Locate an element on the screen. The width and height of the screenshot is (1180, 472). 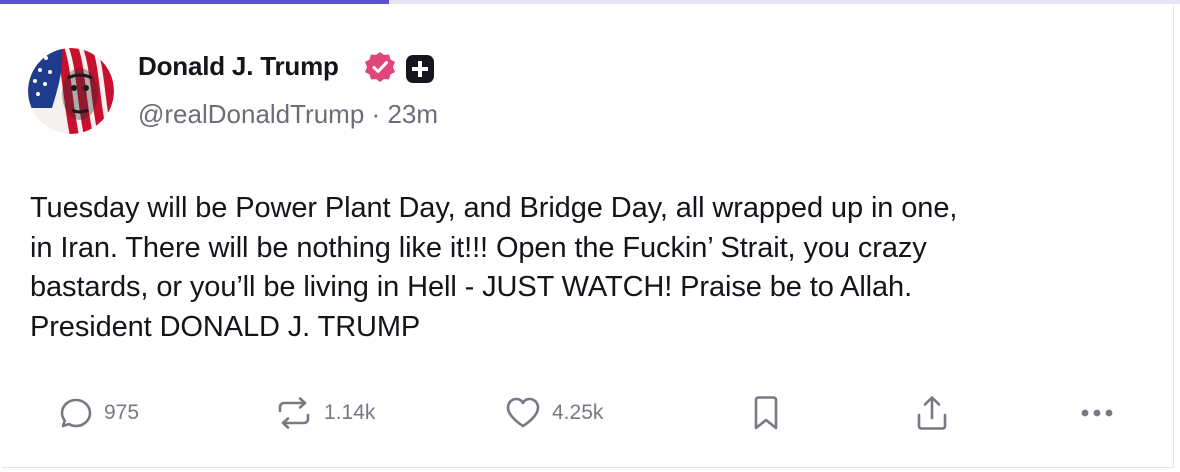
like-button: 4.25k is located at coordinates (553, 413).